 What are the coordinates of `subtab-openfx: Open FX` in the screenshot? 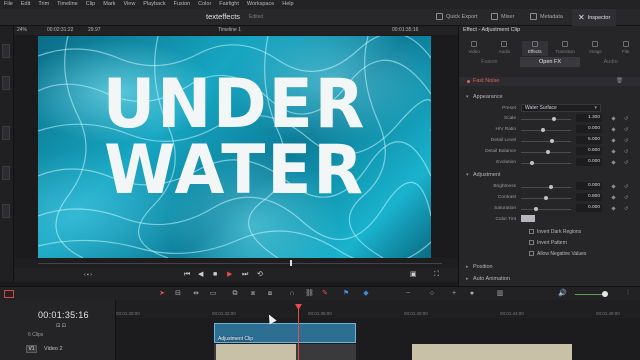 It's located at (550, 62).